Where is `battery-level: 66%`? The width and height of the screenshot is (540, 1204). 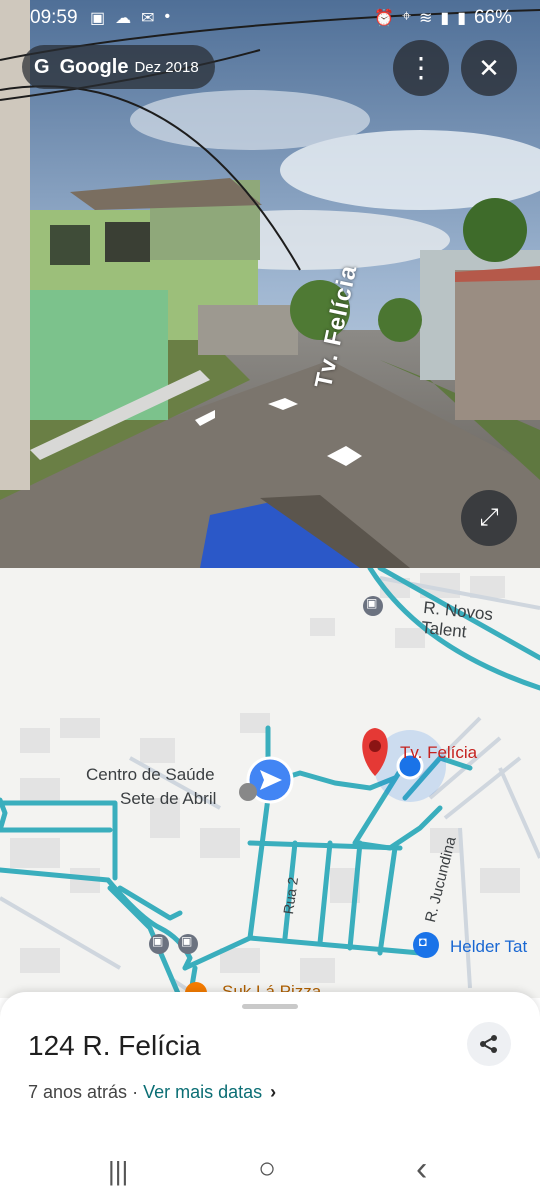
battery-level: 66% is located at coordinates (492, 17).